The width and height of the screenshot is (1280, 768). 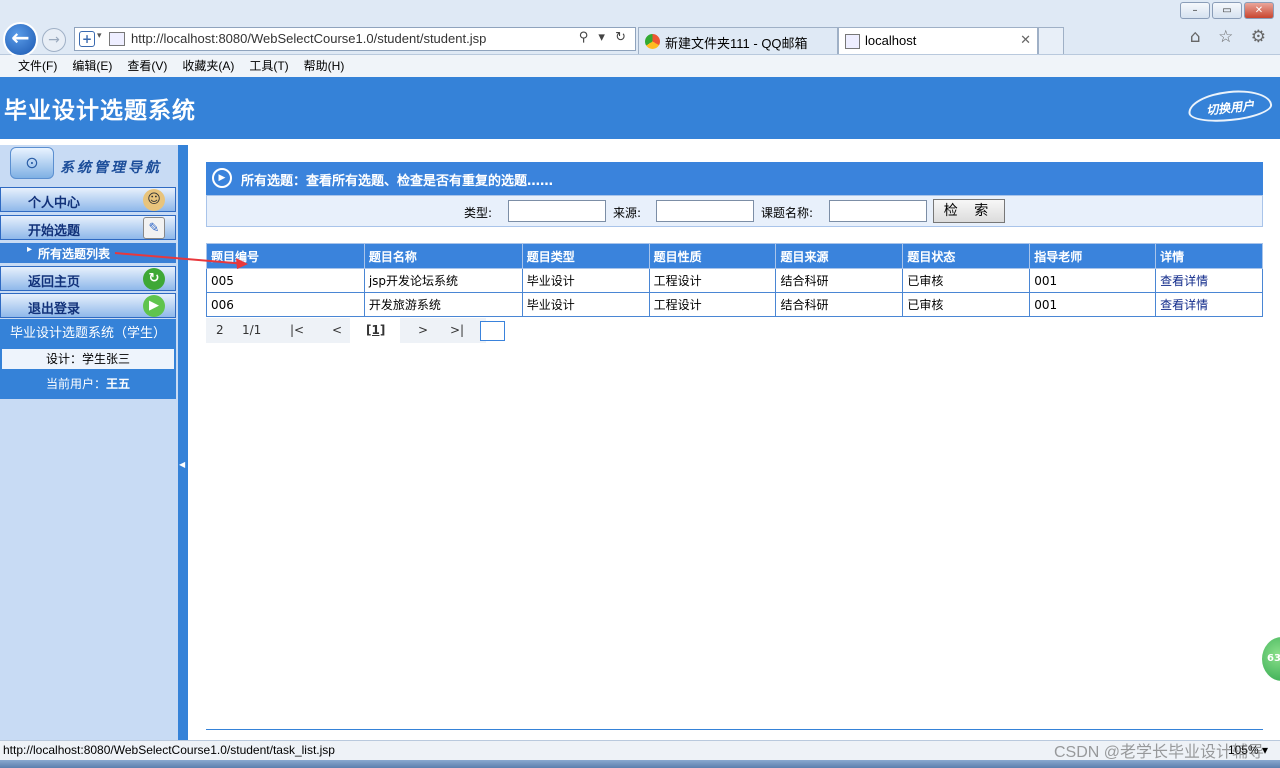 I want to click on back-button: ←, so click(x=20, y=39).